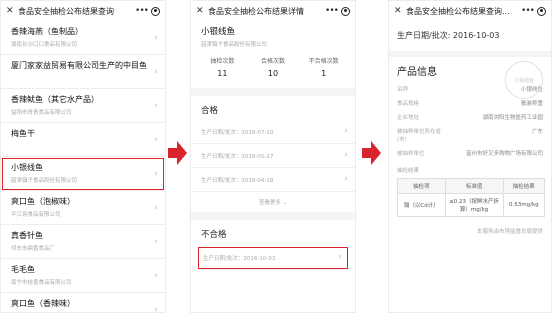 This screenshot has width=552, height=313. Describe the element at coordinates (470, 117) in the screenshot. I see `info-field: 企业地址 湖南浏阳生物医药工业园` at that location.